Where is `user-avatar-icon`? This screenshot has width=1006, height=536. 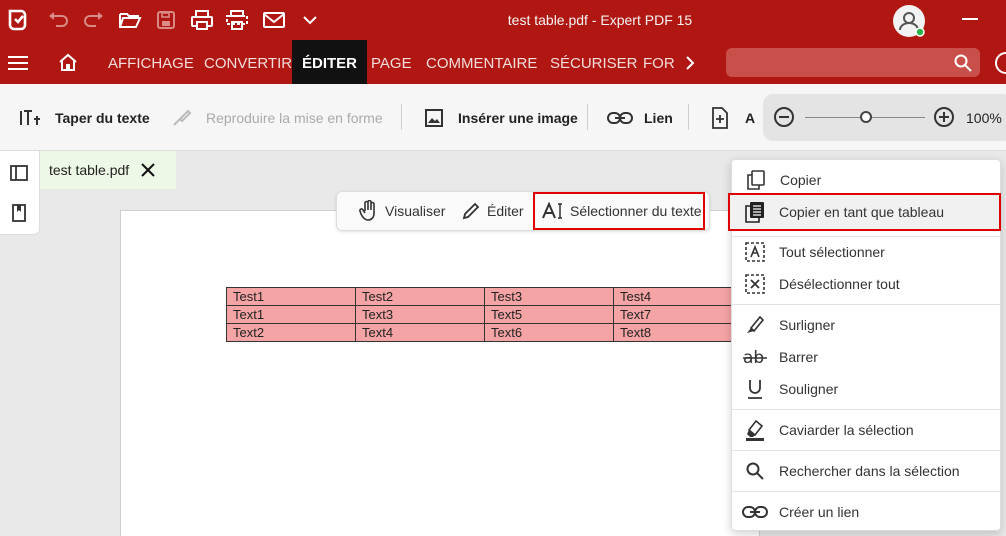 user-avatar-icon is located at coordinates (909, 21).